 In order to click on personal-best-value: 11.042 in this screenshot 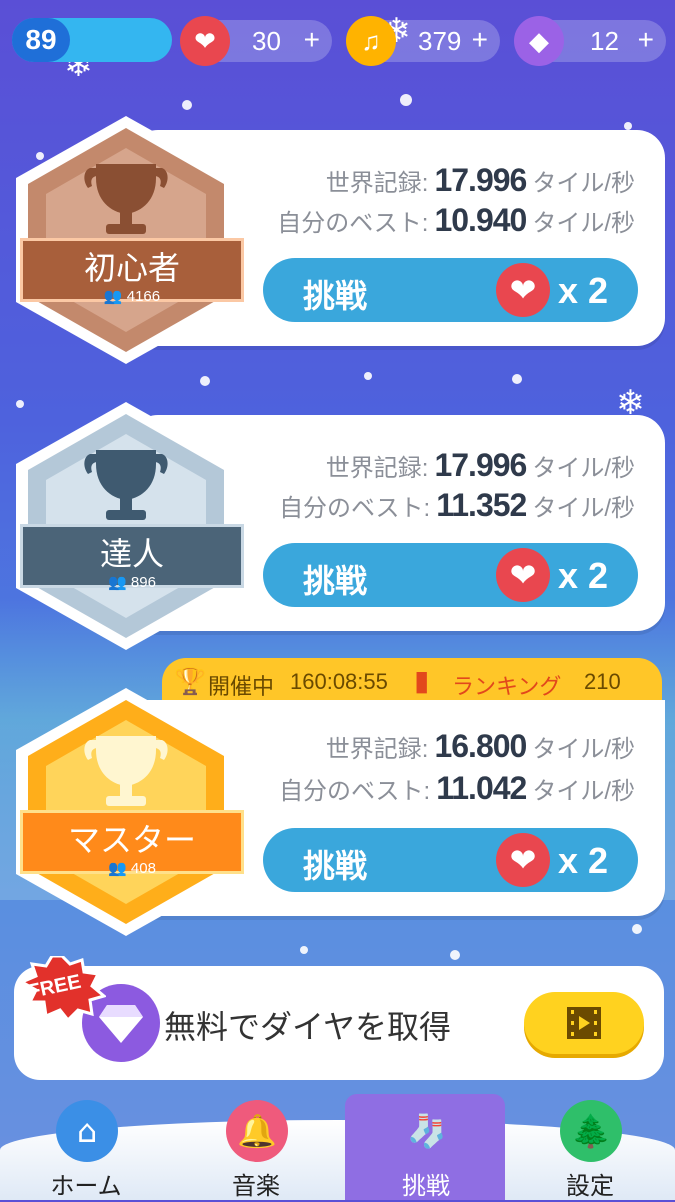, I will do `click(481, 788)`.